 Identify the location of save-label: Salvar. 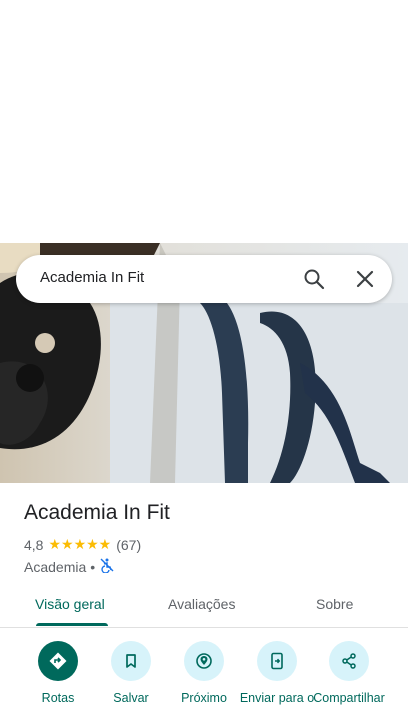
(131, 698).